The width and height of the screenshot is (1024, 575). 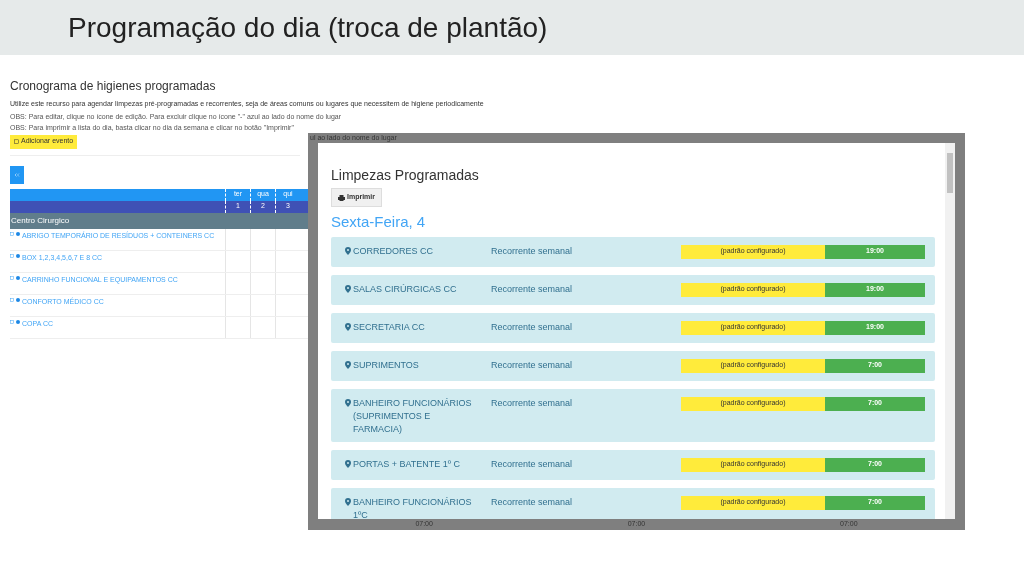 What do you see at coordinates (633, 222) in the screenshot?
I see `day-heading: Sexta-Feira, 4` at bounding box center [633, 222].